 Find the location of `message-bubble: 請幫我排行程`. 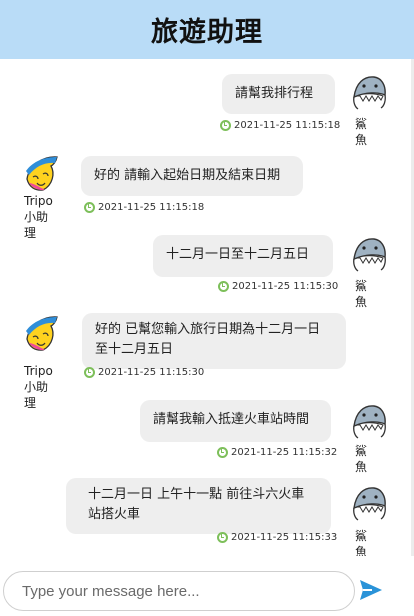

message-bubble: 請幫我排行程 is located at coordinates (278, 94).